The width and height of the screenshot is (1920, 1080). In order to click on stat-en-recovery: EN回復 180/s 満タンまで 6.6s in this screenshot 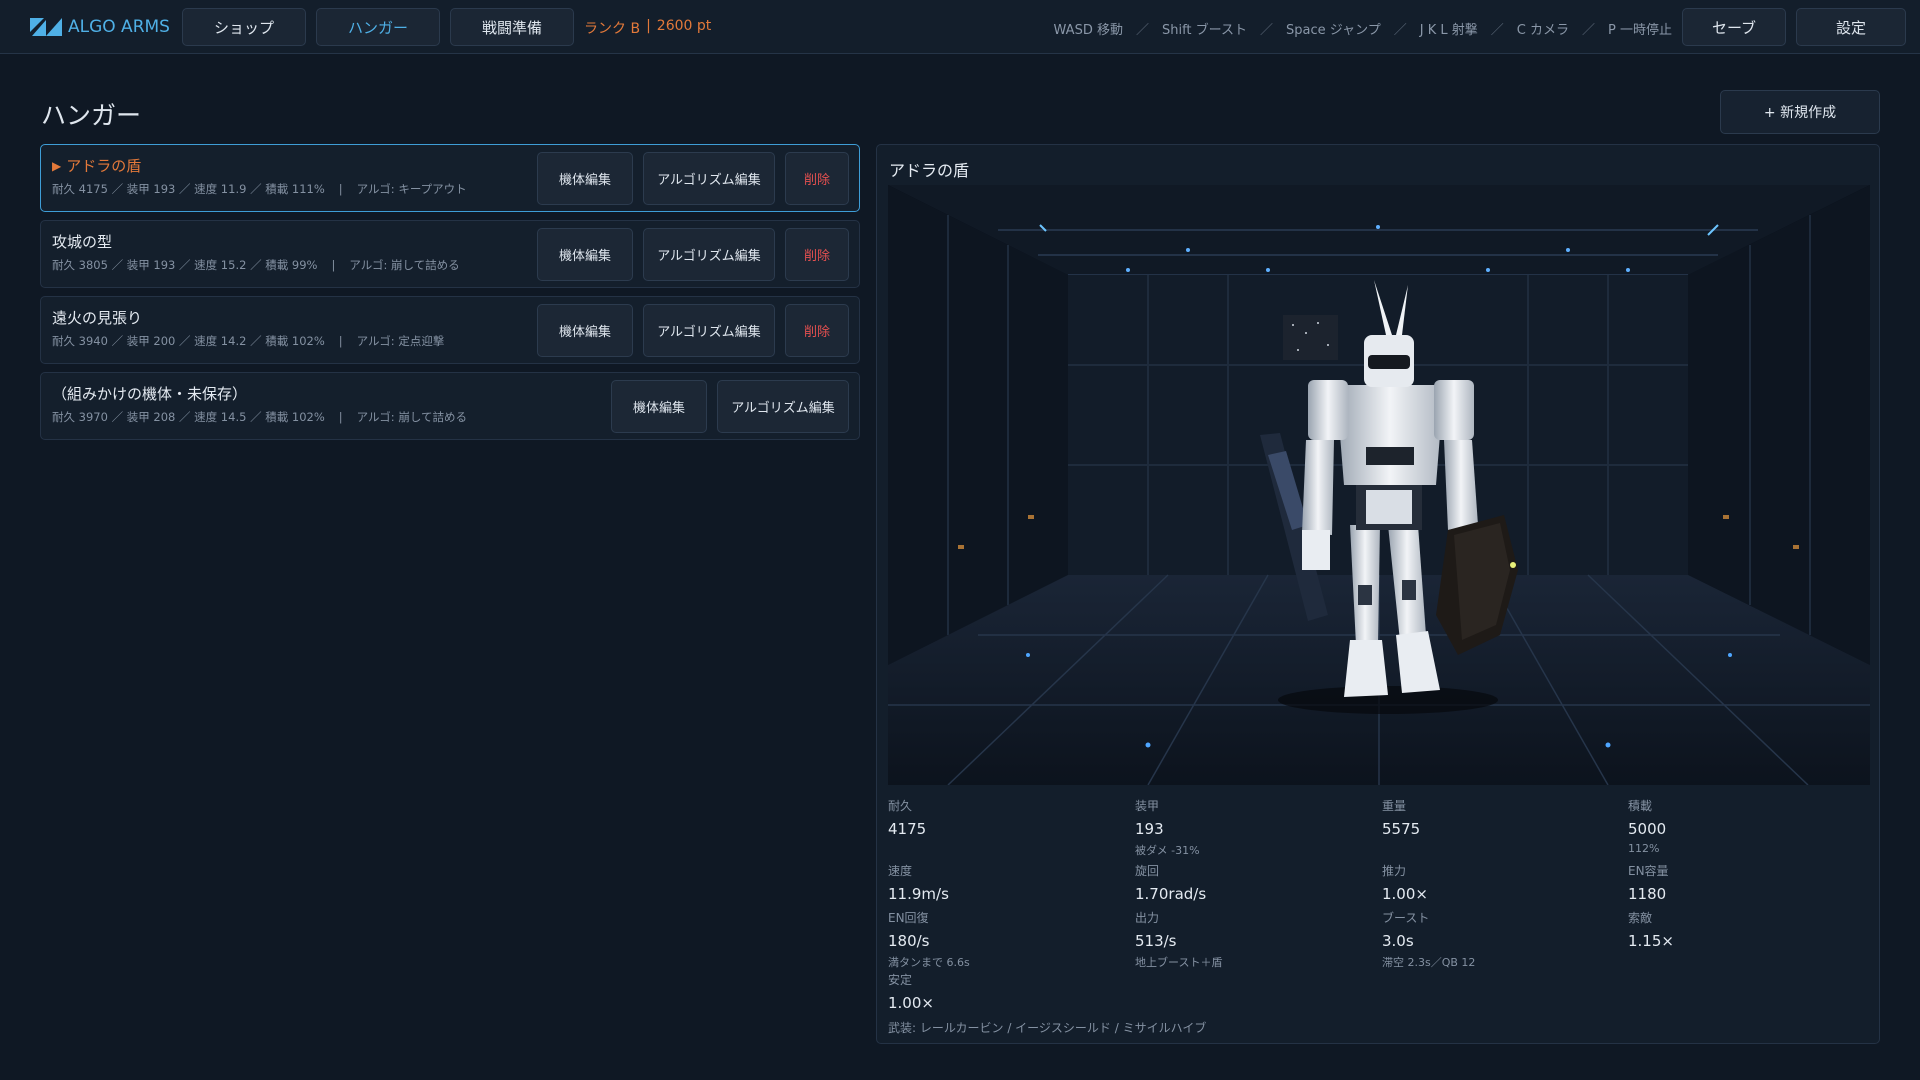, I will do `click(929, 940)`.